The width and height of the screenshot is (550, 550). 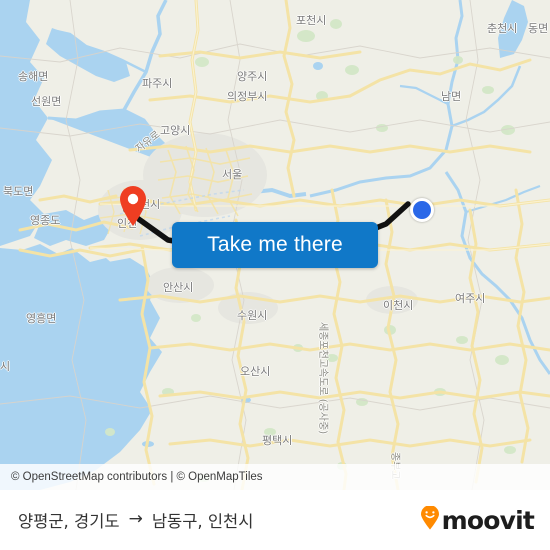 I want to click on arrow-right-icon: →, so click(x=135, y=518).